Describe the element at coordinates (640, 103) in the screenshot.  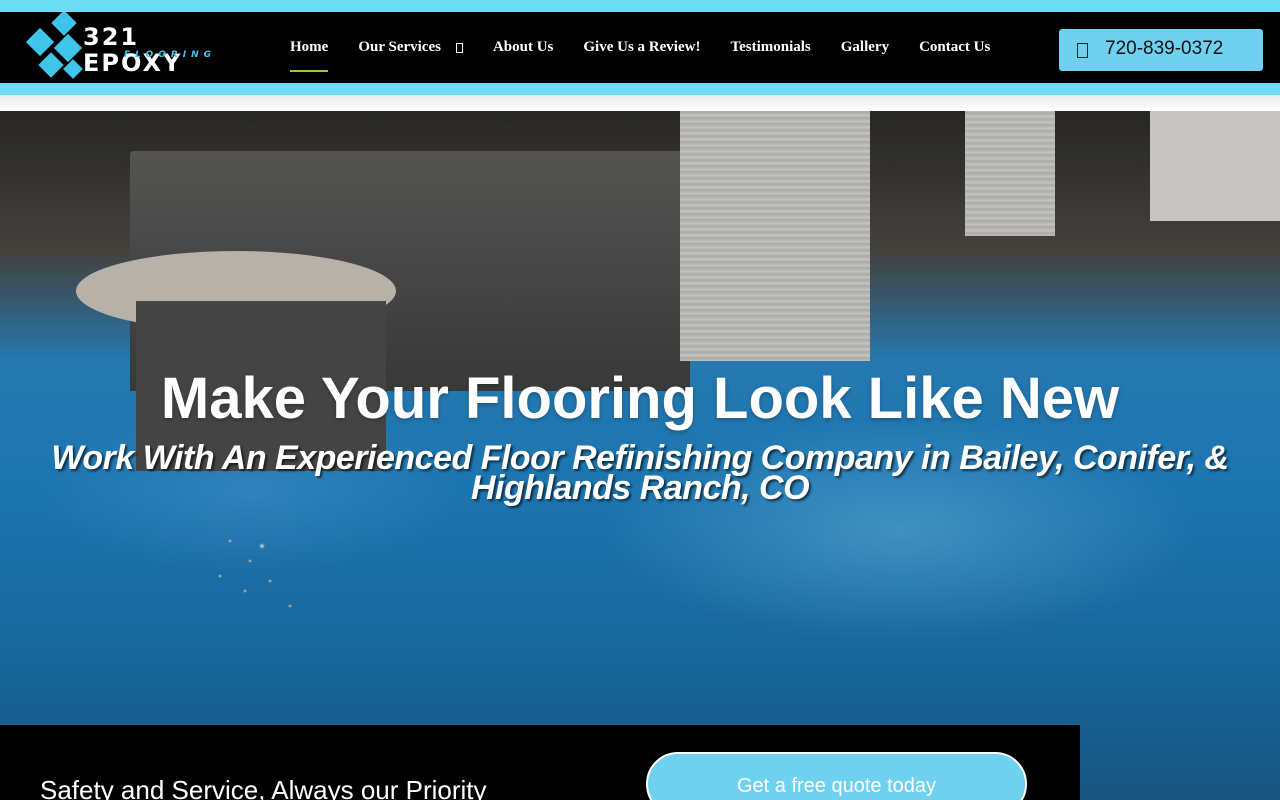
I see `header-shadow-band` at that location.